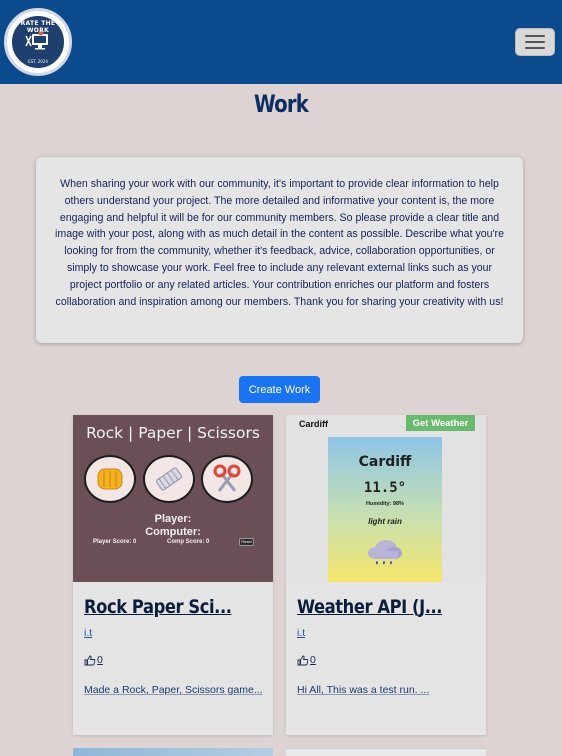 This screenshot has width=562, height=756. Describe the element at coordinates (115, 542) in the screenshot. I see `player-score: Player Score: 0` at that location.